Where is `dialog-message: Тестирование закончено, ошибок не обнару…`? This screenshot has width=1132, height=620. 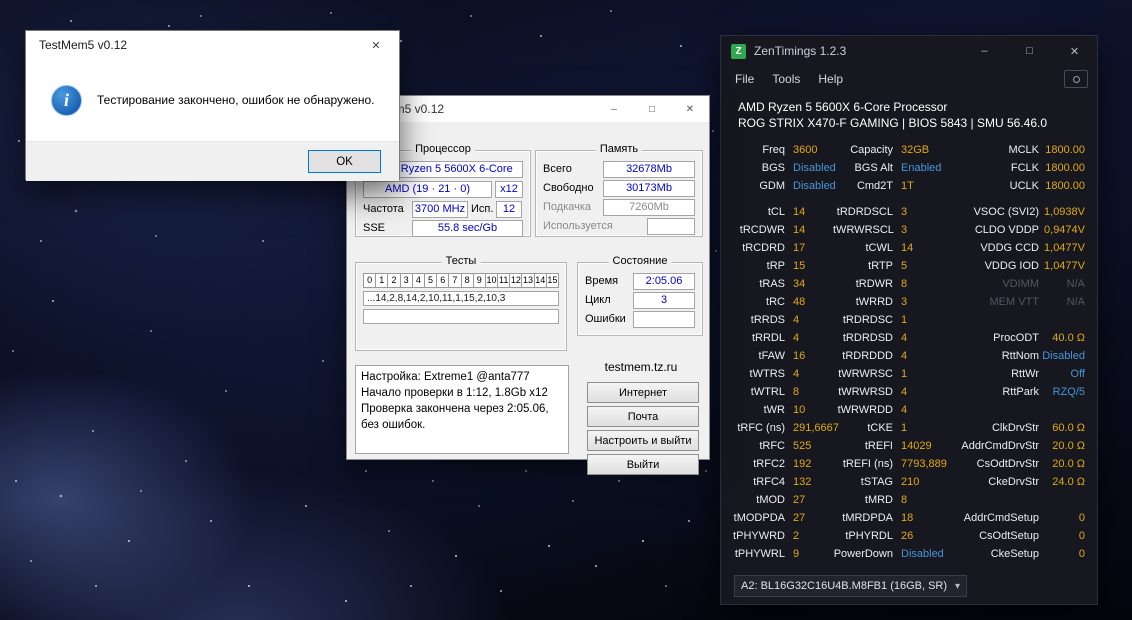 dialog-message: Тестирование закончено, ошибок не обнару… is located at coordinates (236, 100).